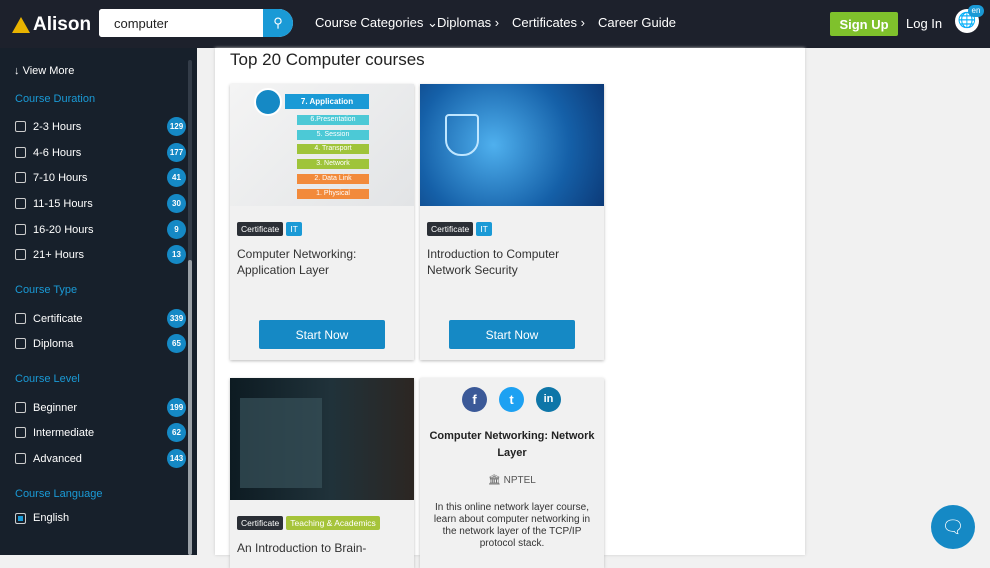 This screenshot has width=990, height=568. Describe the element at coordinates (333, 164) in the screenshot. I see `osi-layer: 3. Network` at that location.